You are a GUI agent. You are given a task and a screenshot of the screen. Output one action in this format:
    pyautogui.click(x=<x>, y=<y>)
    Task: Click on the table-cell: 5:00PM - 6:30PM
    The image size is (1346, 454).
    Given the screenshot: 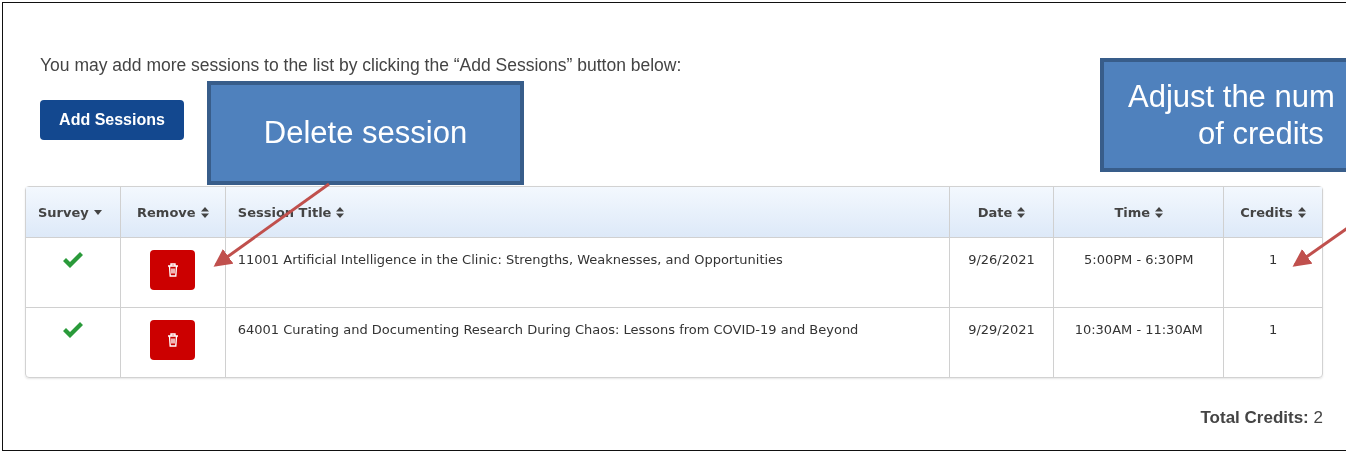 What is the action you would take?
    pyautogui.click(x=1139, y=273)
    